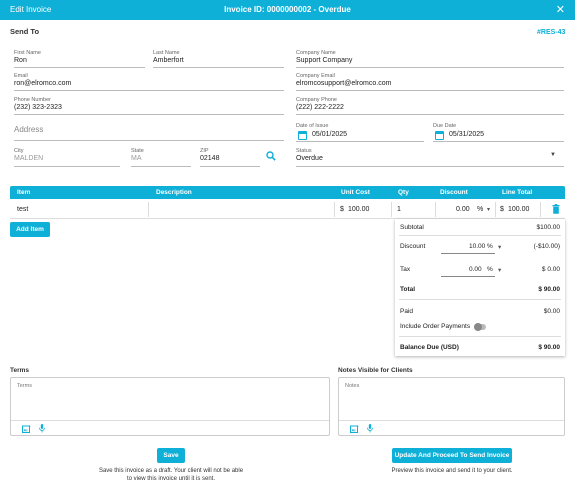 The width and height of the screenshot is (575, 502). I want to click on terms-heading: Terms, so click(20, 370).